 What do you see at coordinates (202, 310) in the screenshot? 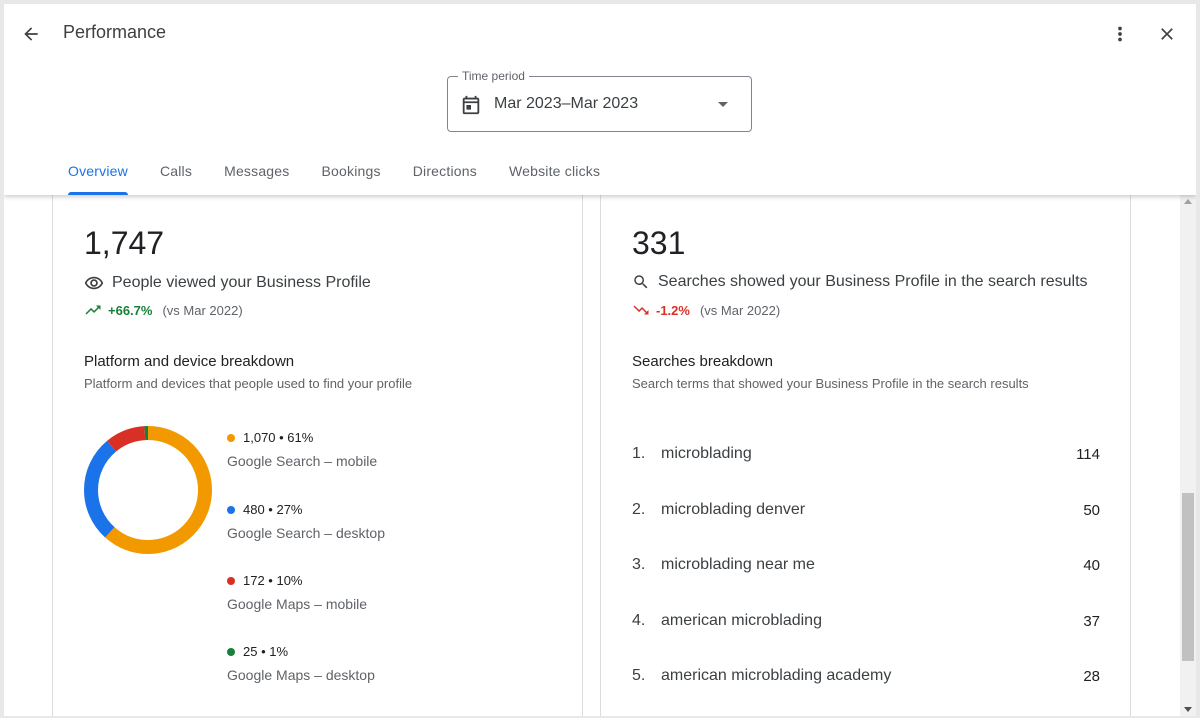
I see `views-compare: (vs Mar 2022)` at bounding box center [202, 310].